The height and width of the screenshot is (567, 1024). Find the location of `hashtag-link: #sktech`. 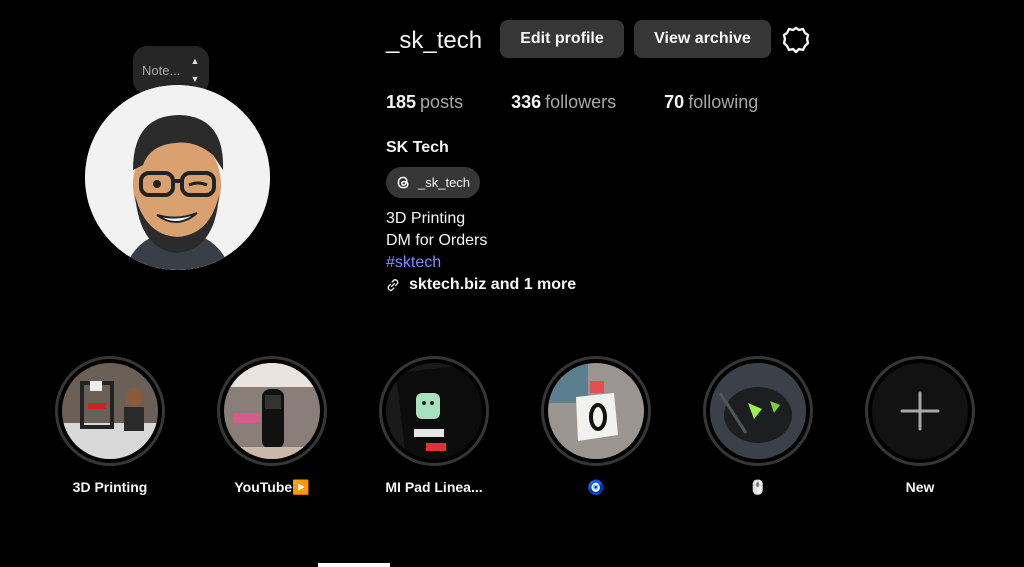

hashtag-link: #sktech is located at coordinates (481, 263).